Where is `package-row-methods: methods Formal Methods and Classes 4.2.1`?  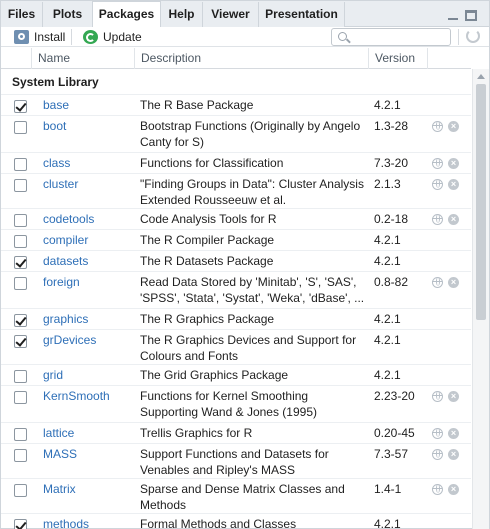
package-row-methods: methods Formal Methods and Classes 4.2.1 is located at coordinates (236, 521).